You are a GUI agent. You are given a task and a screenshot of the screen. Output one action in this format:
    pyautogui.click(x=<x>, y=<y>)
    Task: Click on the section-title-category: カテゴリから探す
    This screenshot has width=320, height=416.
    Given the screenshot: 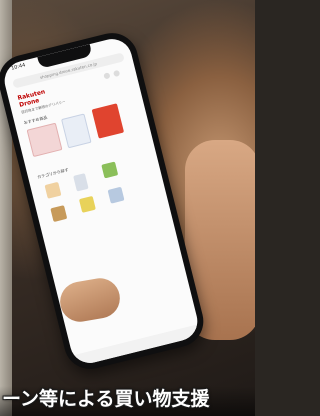 What is the action you would take?
    pyautogui.click(x=53, y=173)
    